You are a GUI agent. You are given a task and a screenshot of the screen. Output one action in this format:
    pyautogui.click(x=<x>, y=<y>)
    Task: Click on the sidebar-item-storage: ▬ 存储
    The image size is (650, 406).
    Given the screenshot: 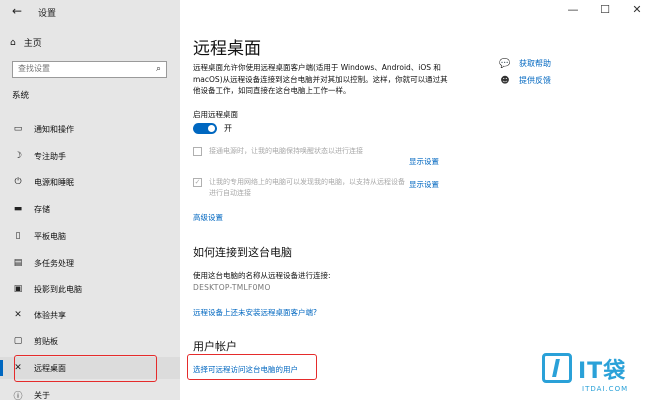 What is the action you would take?
    pyautogui.click(x=90, y=209)
    